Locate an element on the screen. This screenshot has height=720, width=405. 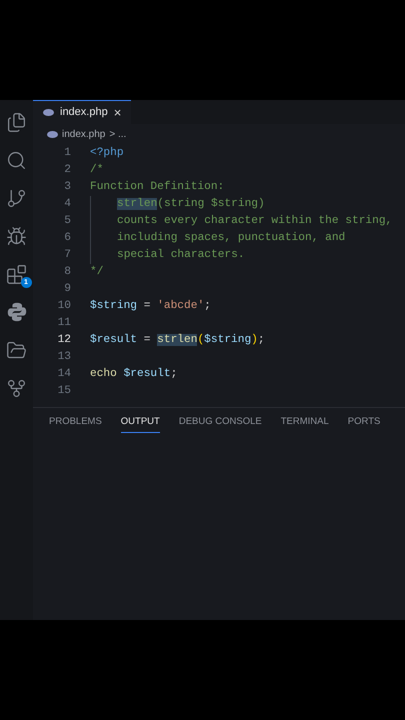
panel-tab: PROBLEMS is located at coordinates (75, 424).